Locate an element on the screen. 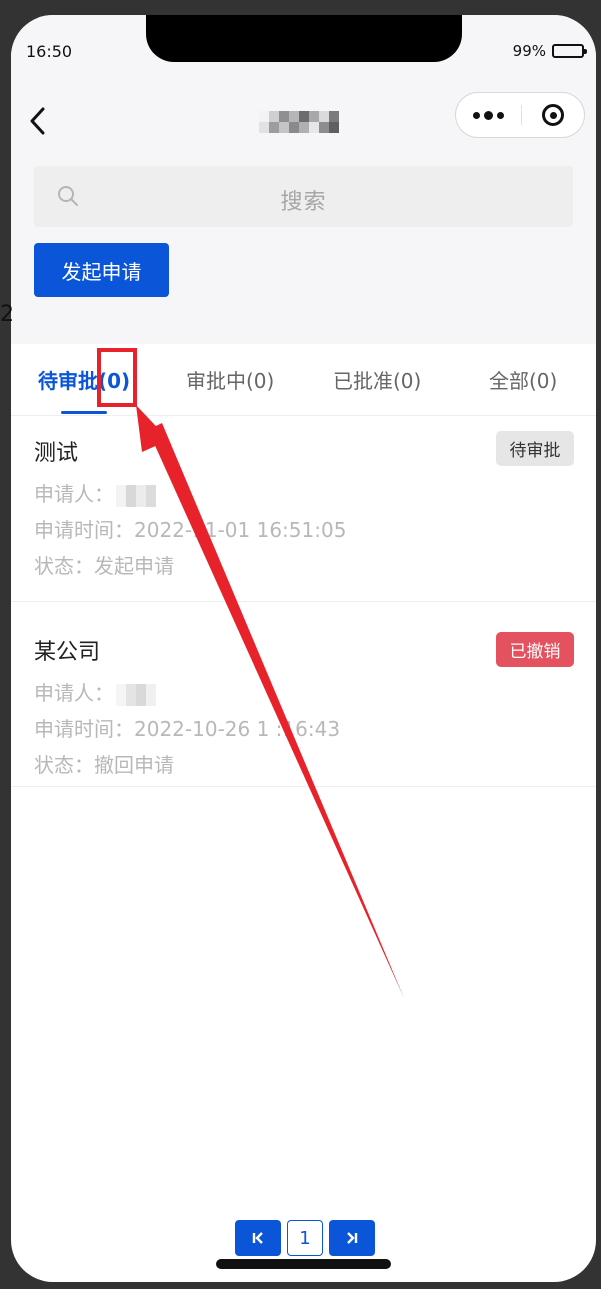 The image size is (601, 1289). search-input: 搜索 is located at coordinates (303, 196).